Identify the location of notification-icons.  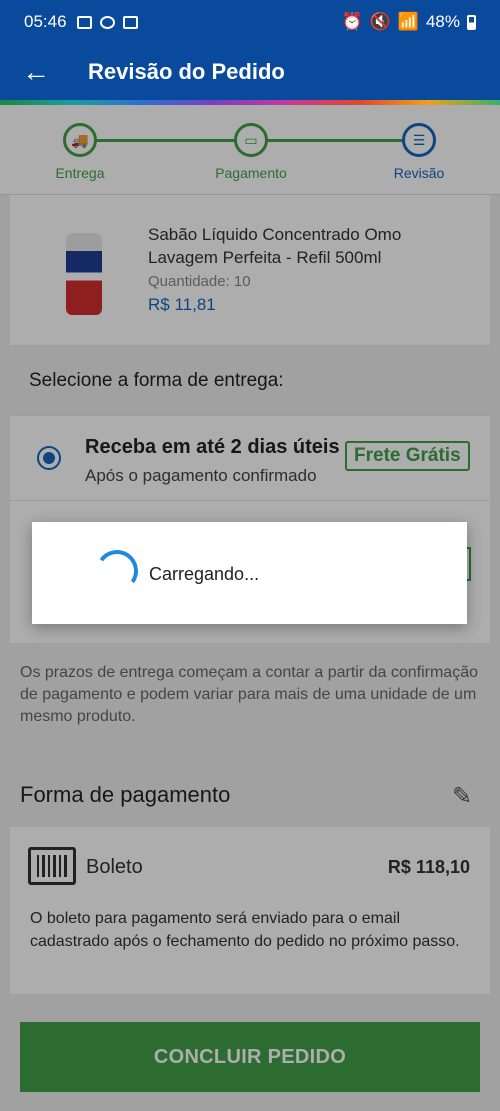
(107, 22).